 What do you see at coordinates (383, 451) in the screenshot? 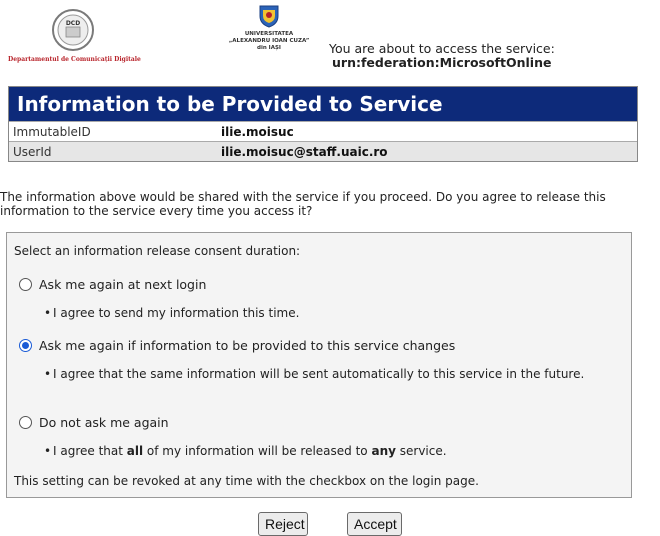
I see `note-bold-any: any` at bounding box center [383, 451].